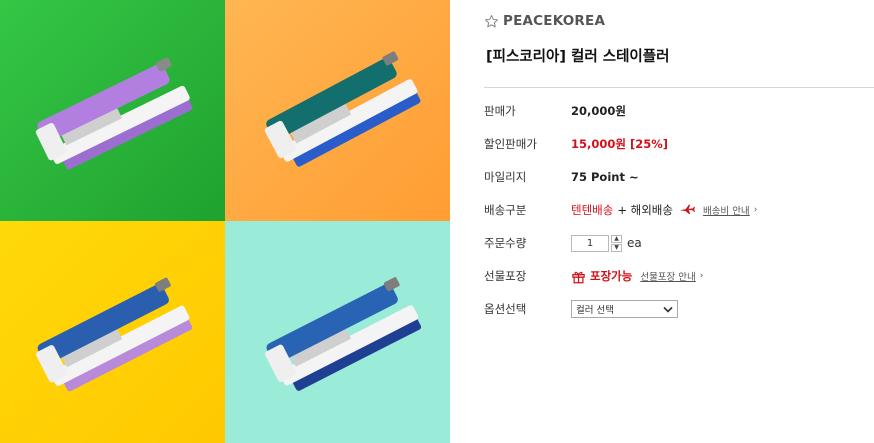  Describe the element at coordinates (500, 111) in the screenshot. I see `price-label: 판매가` at that location.